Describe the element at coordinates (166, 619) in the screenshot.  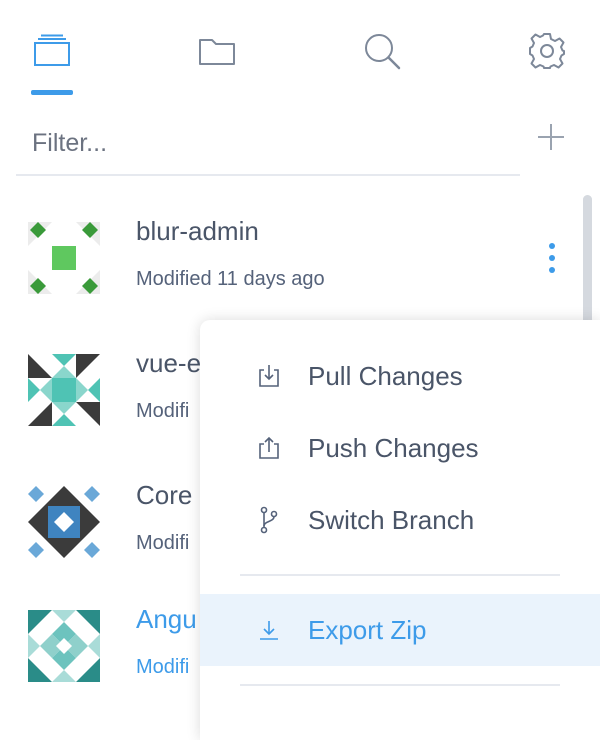
I see `project-name: Angu` at that location.